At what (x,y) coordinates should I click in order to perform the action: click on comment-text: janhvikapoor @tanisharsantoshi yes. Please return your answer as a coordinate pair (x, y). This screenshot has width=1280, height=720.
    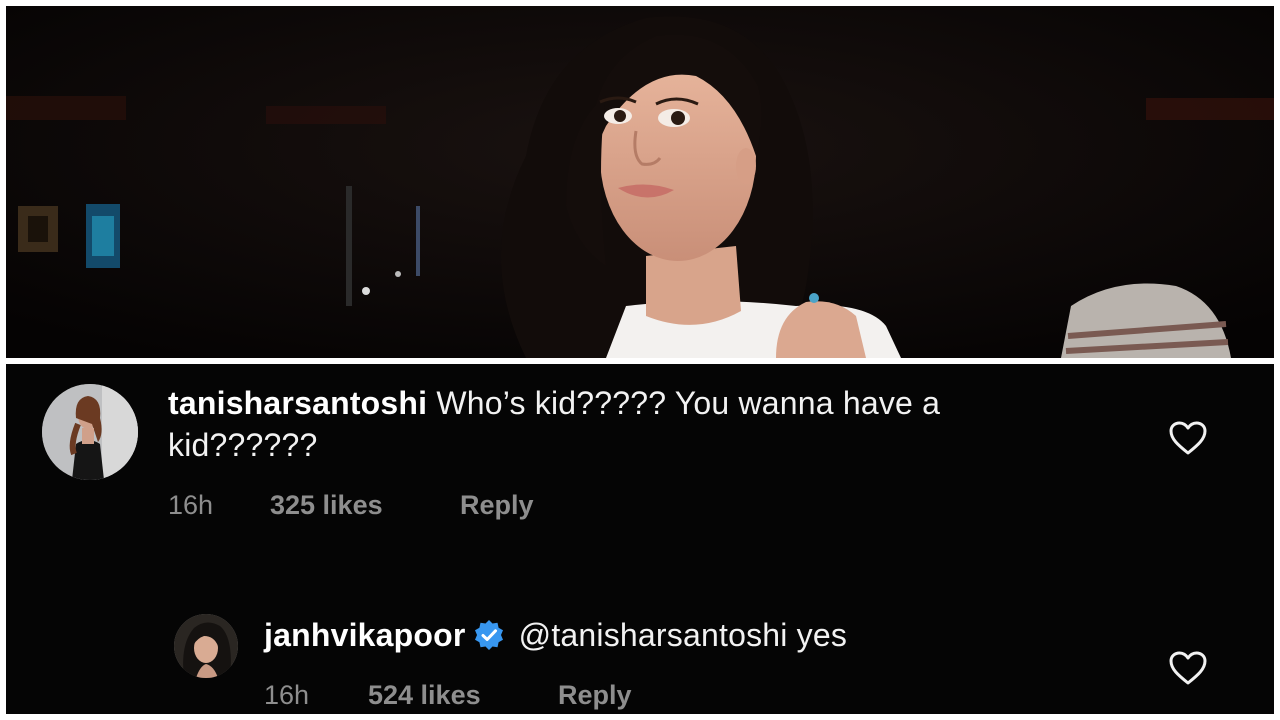
    Looking at the image, I should click on (714, 635).